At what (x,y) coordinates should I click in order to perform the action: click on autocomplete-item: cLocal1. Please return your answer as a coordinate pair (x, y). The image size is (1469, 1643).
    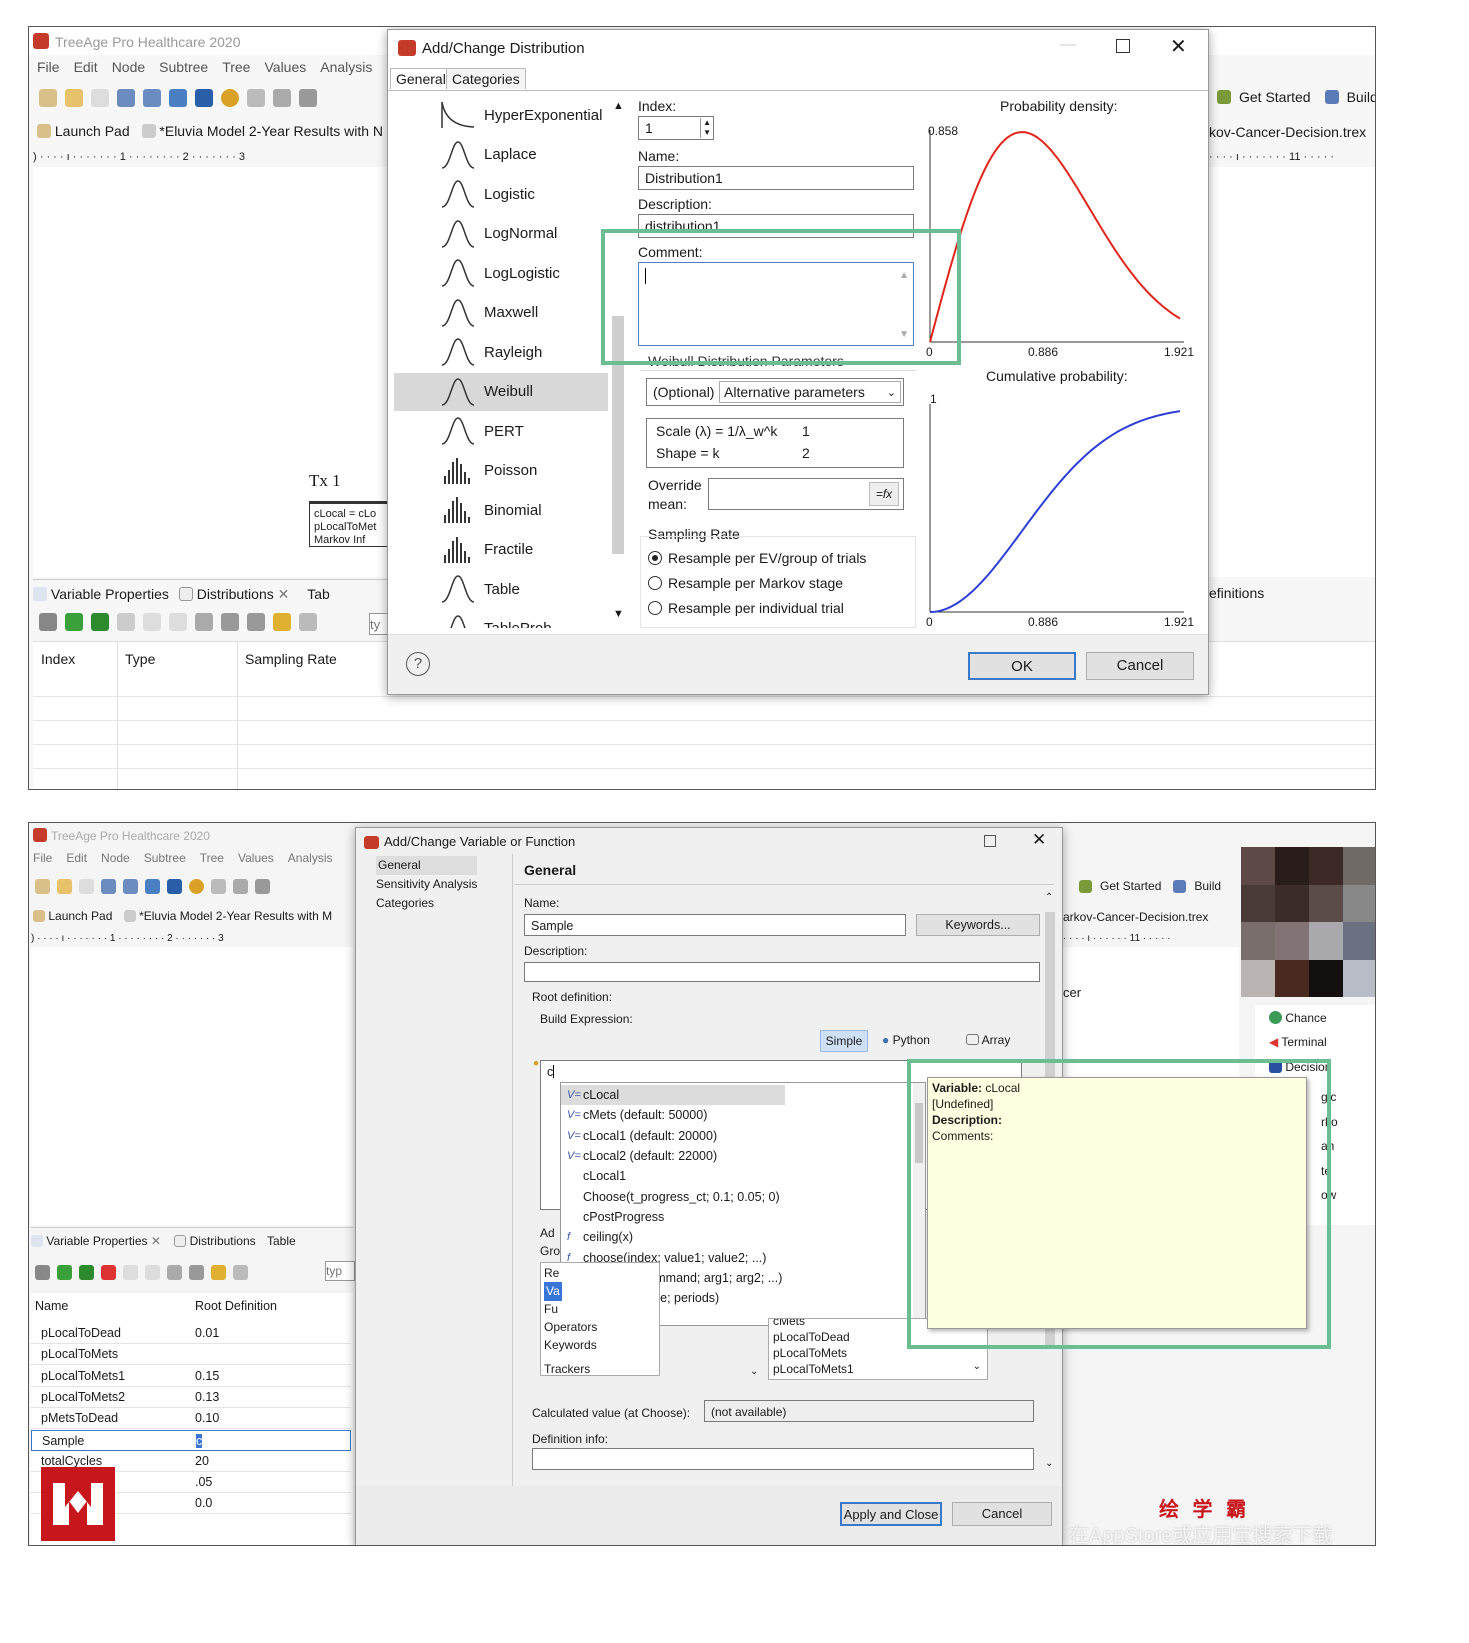
    Looking at the image, I should click on (673, 1176).